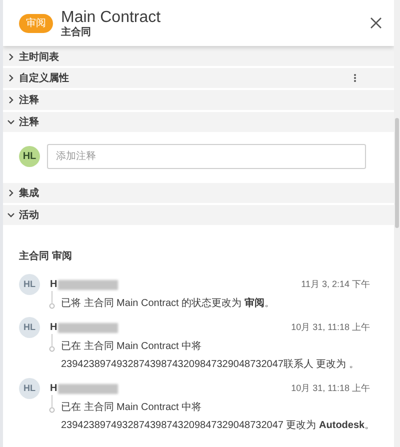  Describe the element at coordinates (36, 23) in the screenshot. I see `status-badge: 审阅` at that location.